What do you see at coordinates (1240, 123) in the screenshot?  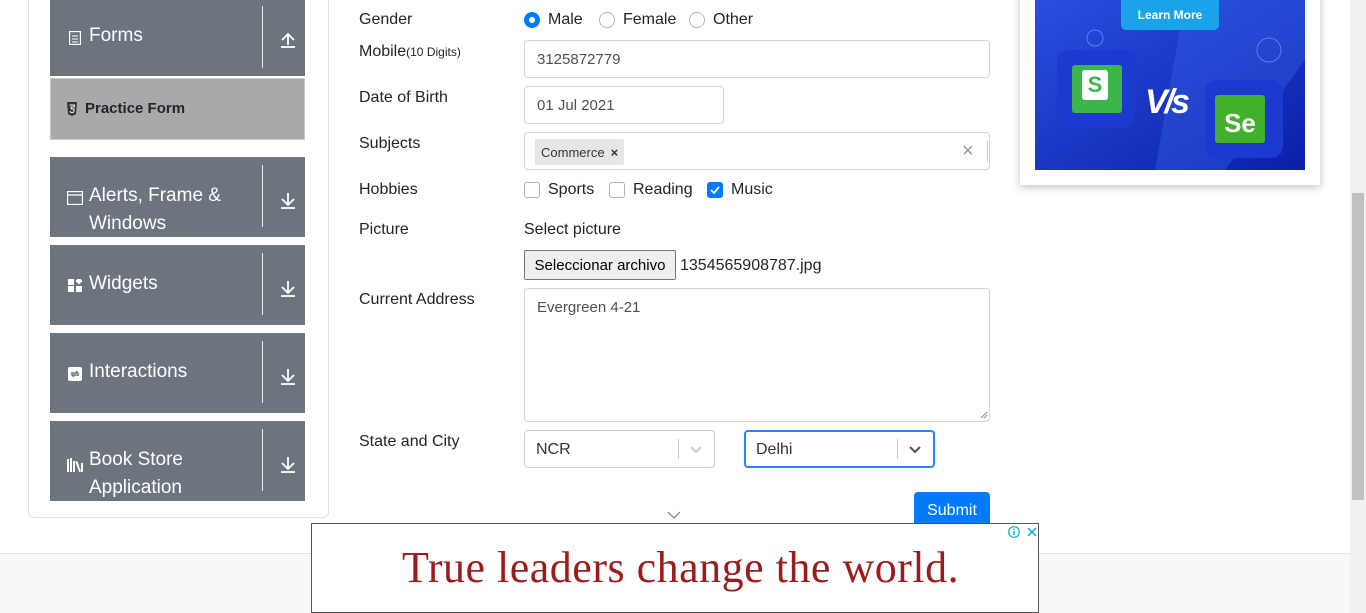 I see `logo-letter: Se` at bounding box center [1240, 123].